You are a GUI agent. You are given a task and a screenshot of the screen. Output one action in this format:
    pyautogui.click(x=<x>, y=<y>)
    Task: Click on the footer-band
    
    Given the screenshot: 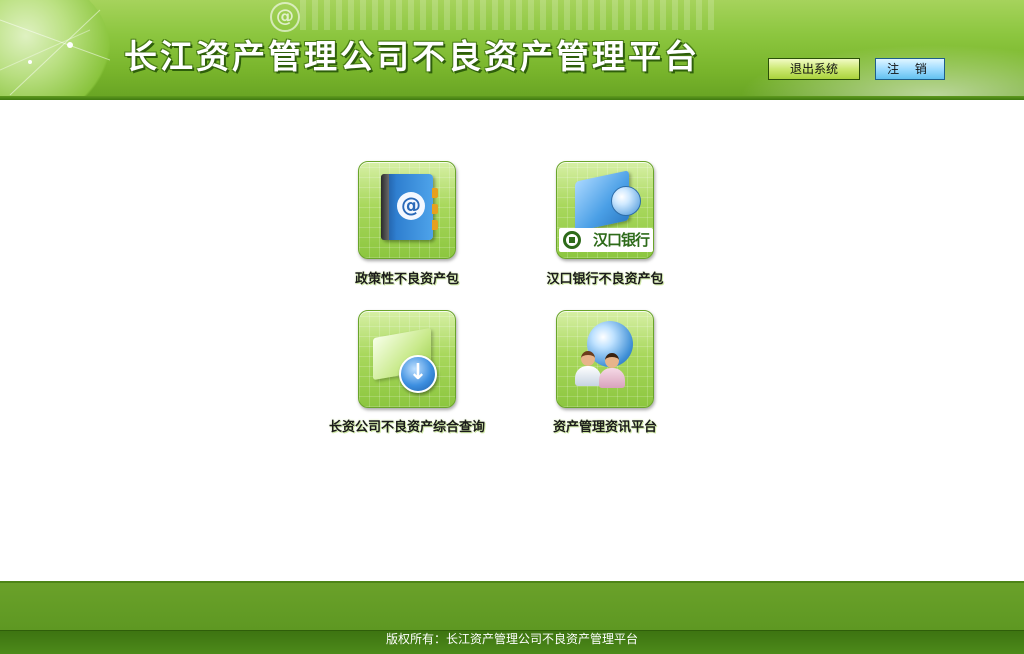 What is the action you would take?
    pyautogui.click(x=512, y=605)
    